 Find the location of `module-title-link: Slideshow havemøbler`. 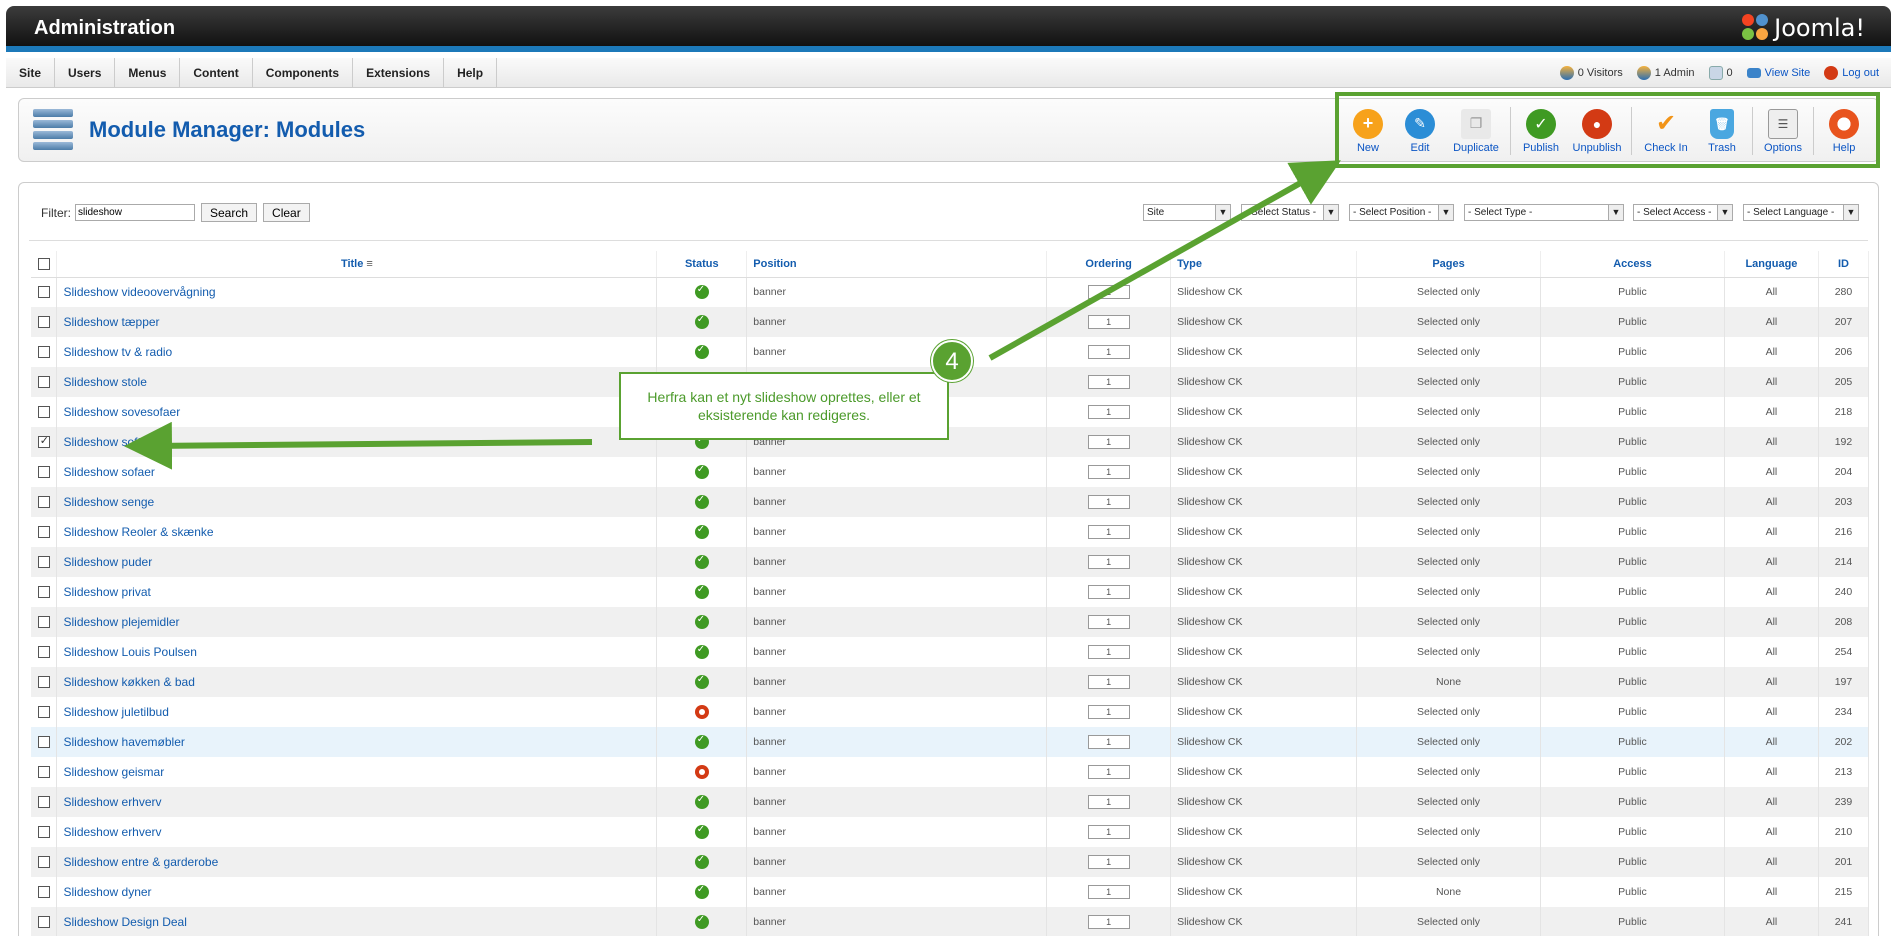

module-title-link: Slideshow havemøbler is located at coordinates (123, 742).